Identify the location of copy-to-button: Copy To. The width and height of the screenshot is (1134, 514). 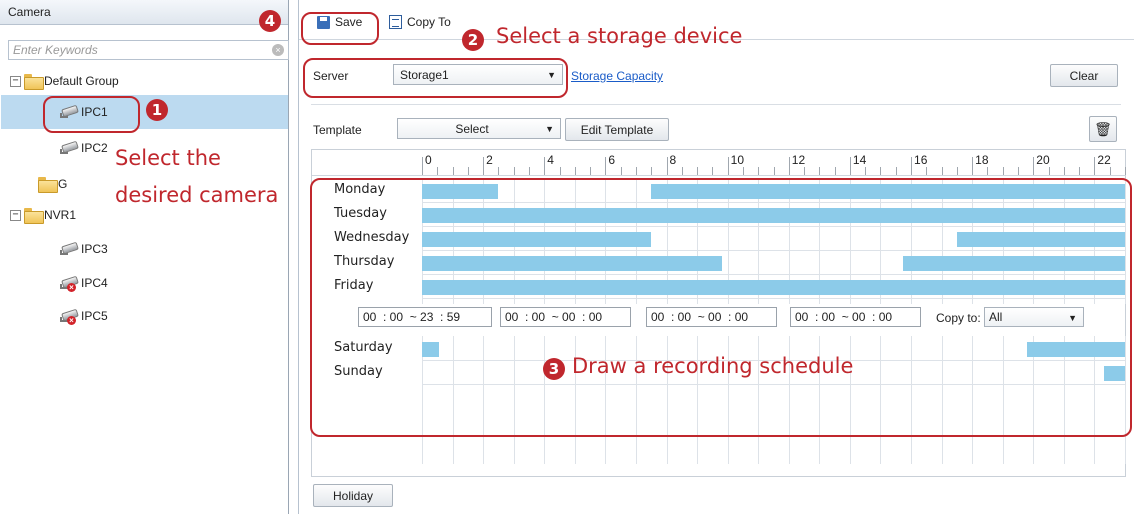
(420, 22).